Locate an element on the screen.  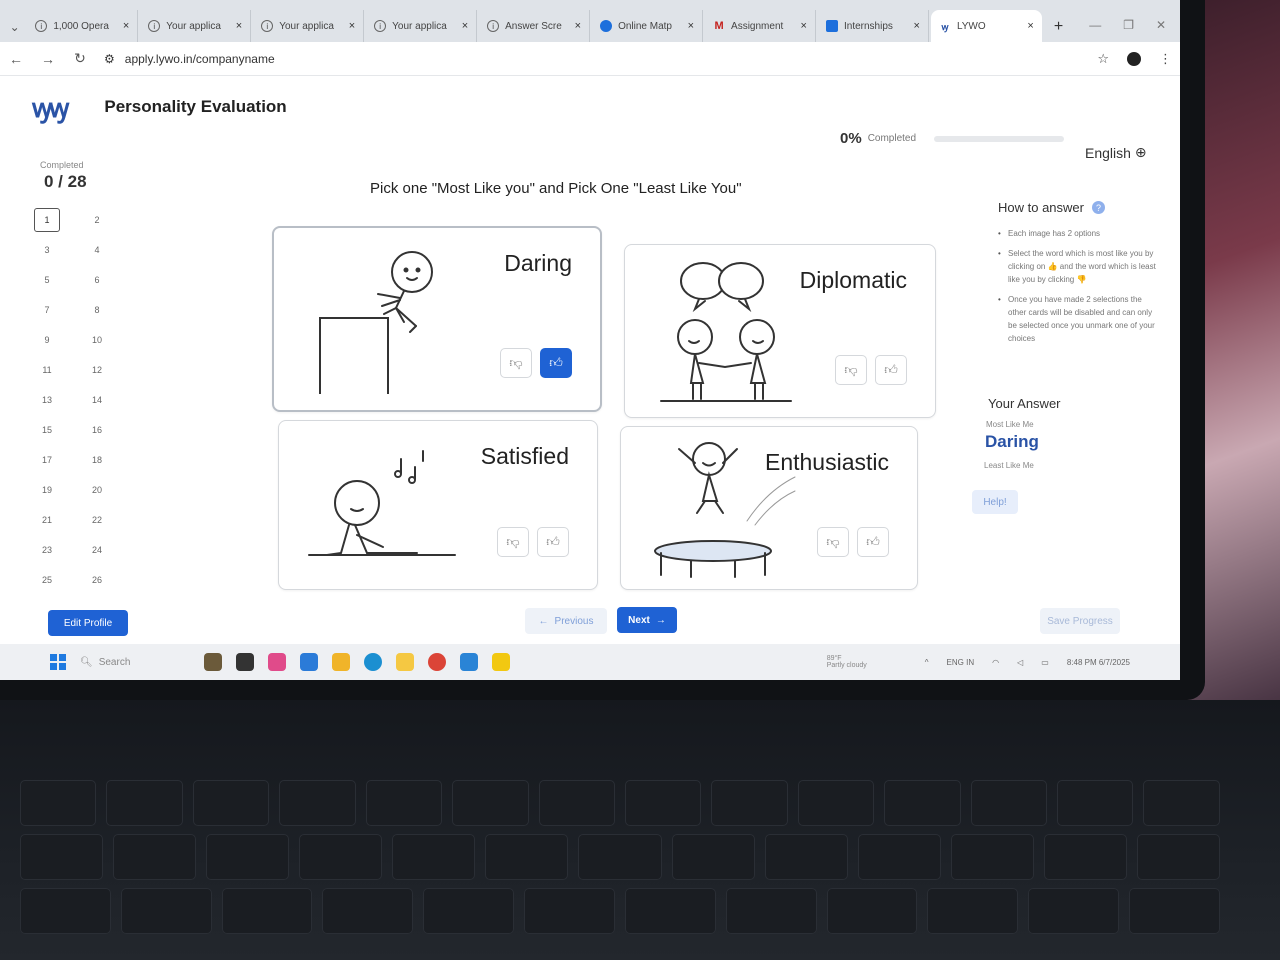
forward-arrow-icon: → is located at coordinates (48, 59).